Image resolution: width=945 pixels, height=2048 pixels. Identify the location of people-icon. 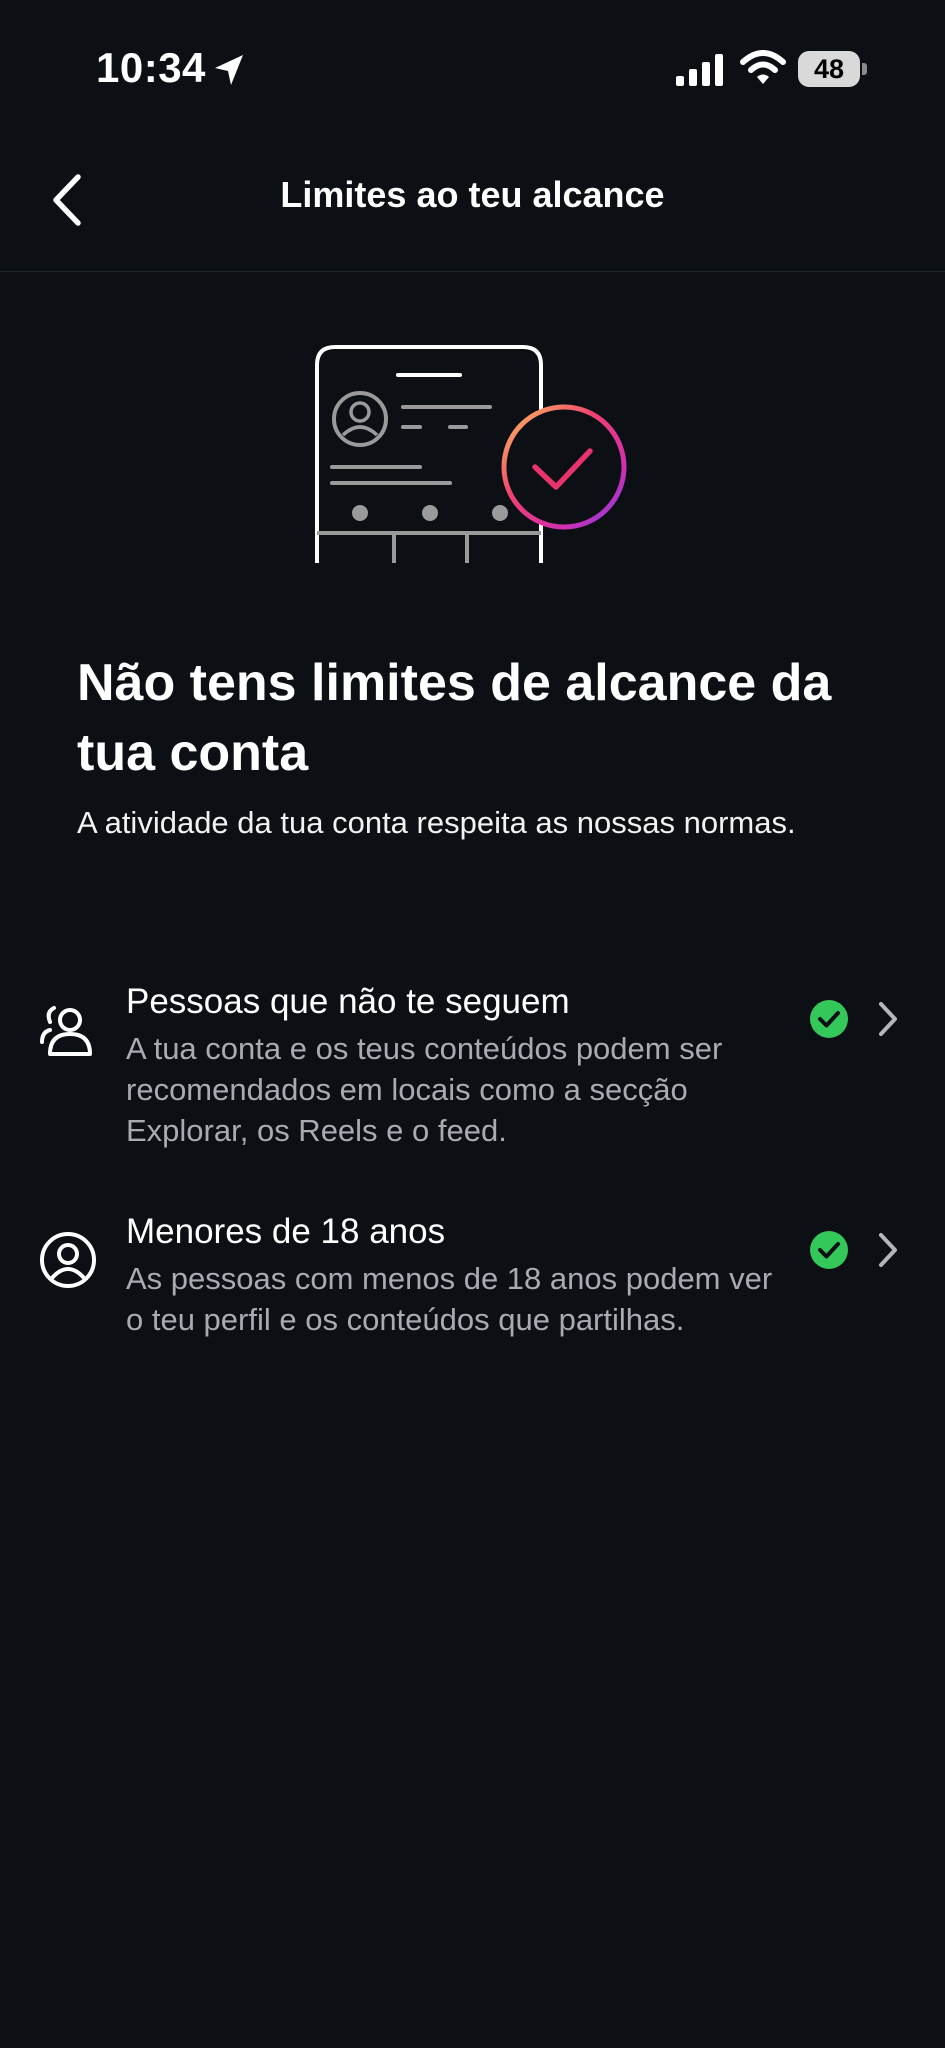
(66, 1031).